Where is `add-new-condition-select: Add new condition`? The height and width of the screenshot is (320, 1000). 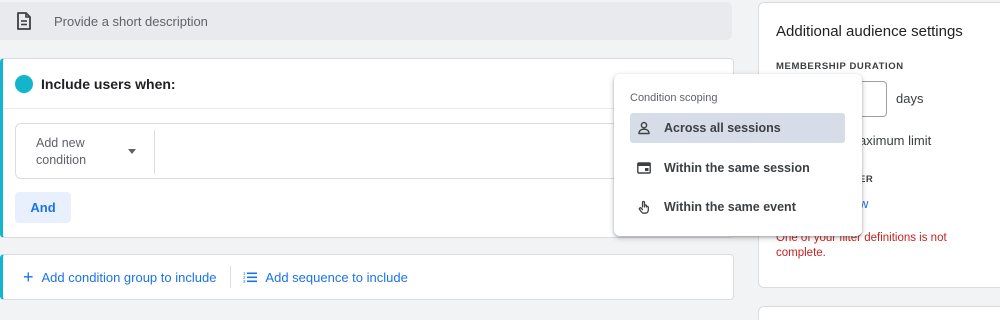 add-new-condition-select: Add new condition is located at coordinates (85, 152).